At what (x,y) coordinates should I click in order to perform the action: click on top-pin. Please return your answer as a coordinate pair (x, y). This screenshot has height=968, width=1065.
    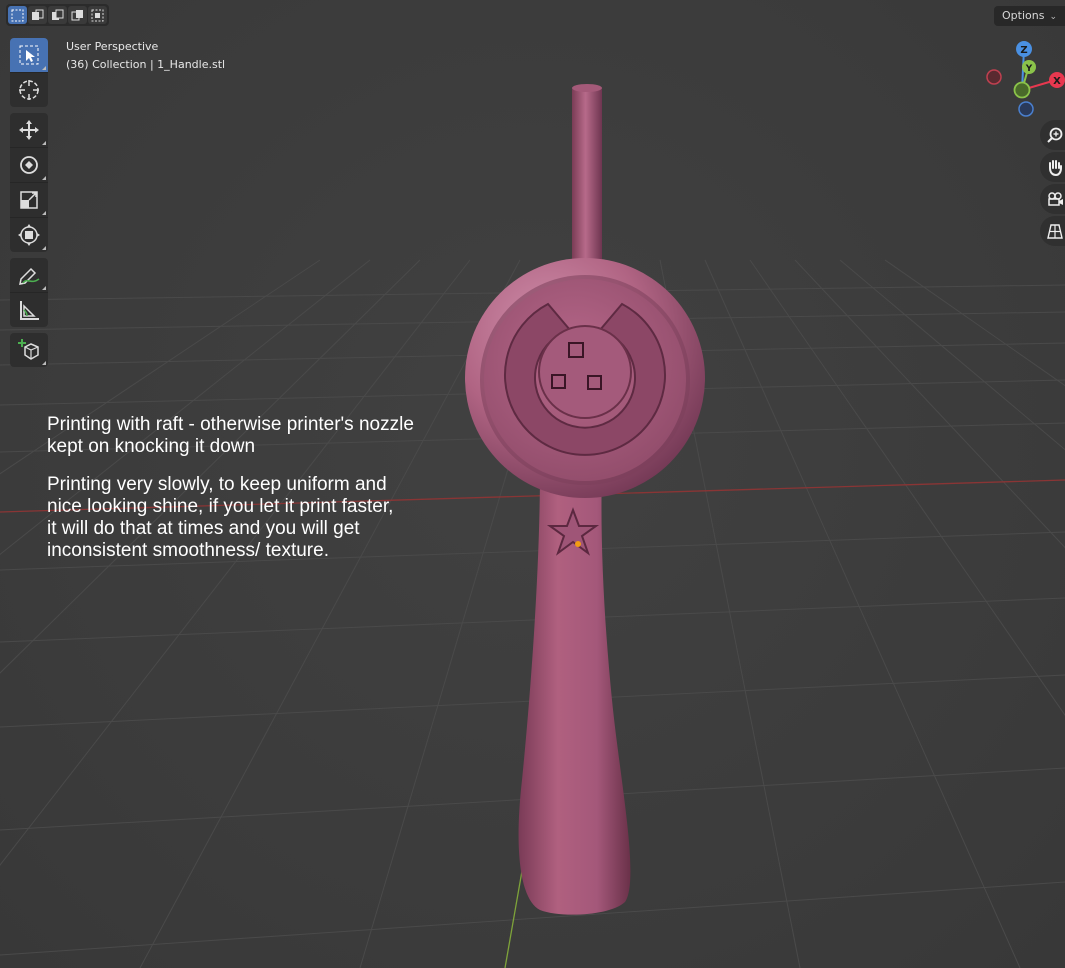
    Looking at the image, I should click on (587, 176).